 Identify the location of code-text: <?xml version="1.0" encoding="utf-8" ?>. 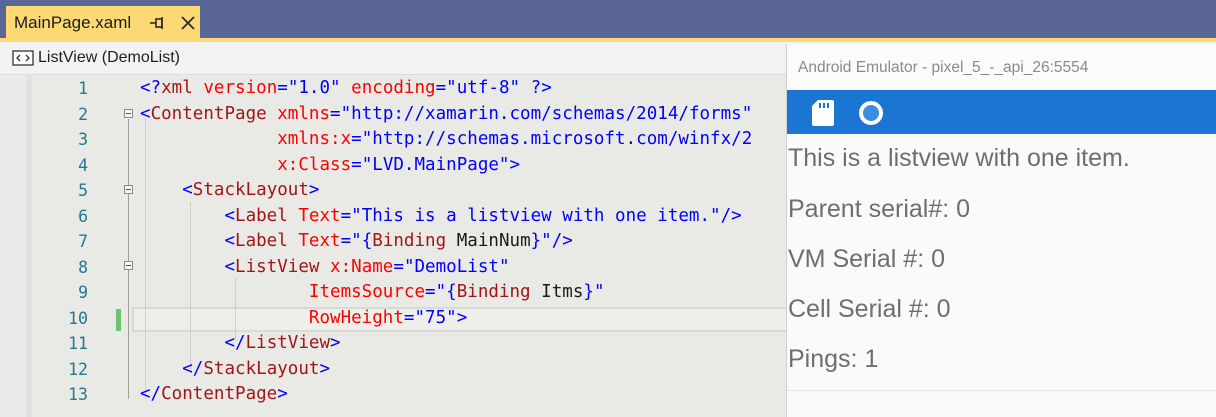
(346, 89).